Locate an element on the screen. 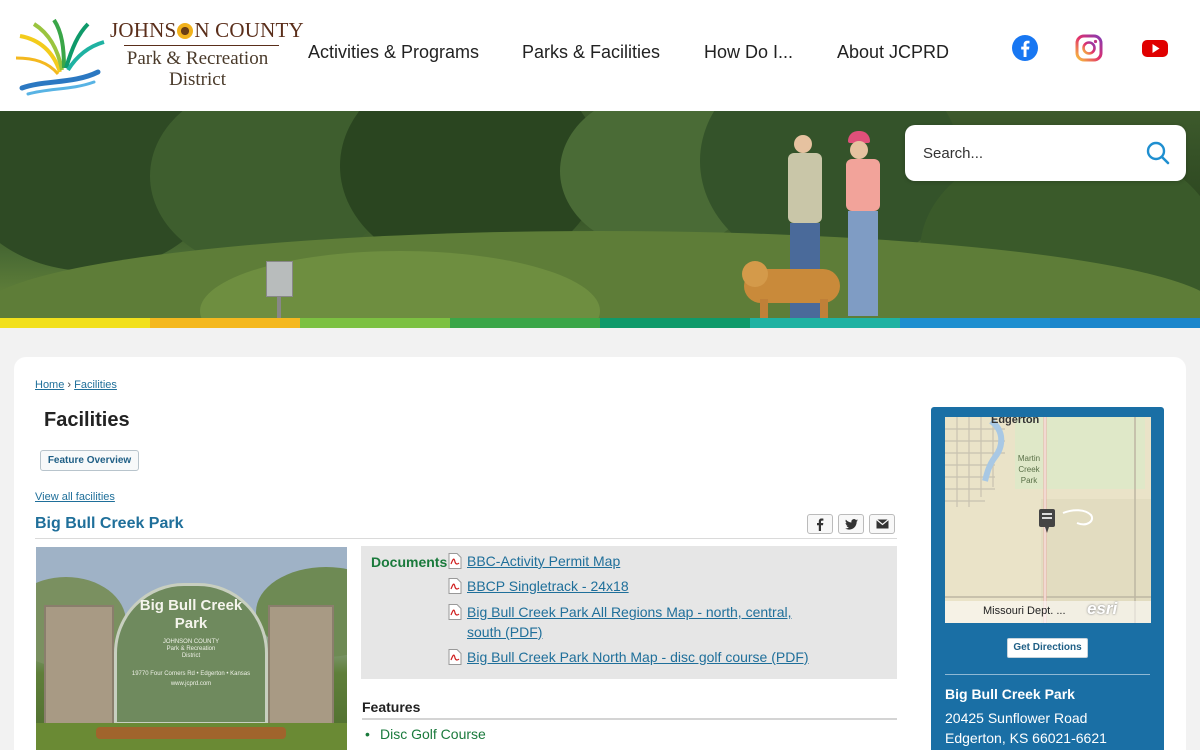  facility-name: Big Bull Creek Park is located at coordinates (109, 523).